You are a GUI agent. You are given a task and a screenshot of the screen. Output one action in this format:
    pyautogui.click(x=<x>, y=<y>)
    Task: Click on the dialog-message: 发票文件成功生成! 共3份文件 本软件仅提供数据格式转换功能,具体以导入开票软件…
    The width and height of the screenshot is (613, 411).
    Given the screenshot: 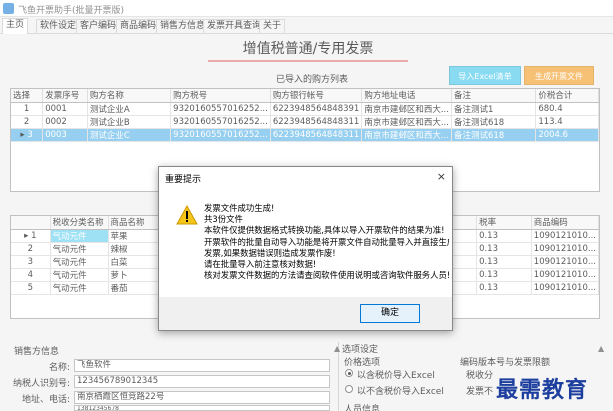 What is the action you would take?
    pyautogui.click(x=326, y=242)
    